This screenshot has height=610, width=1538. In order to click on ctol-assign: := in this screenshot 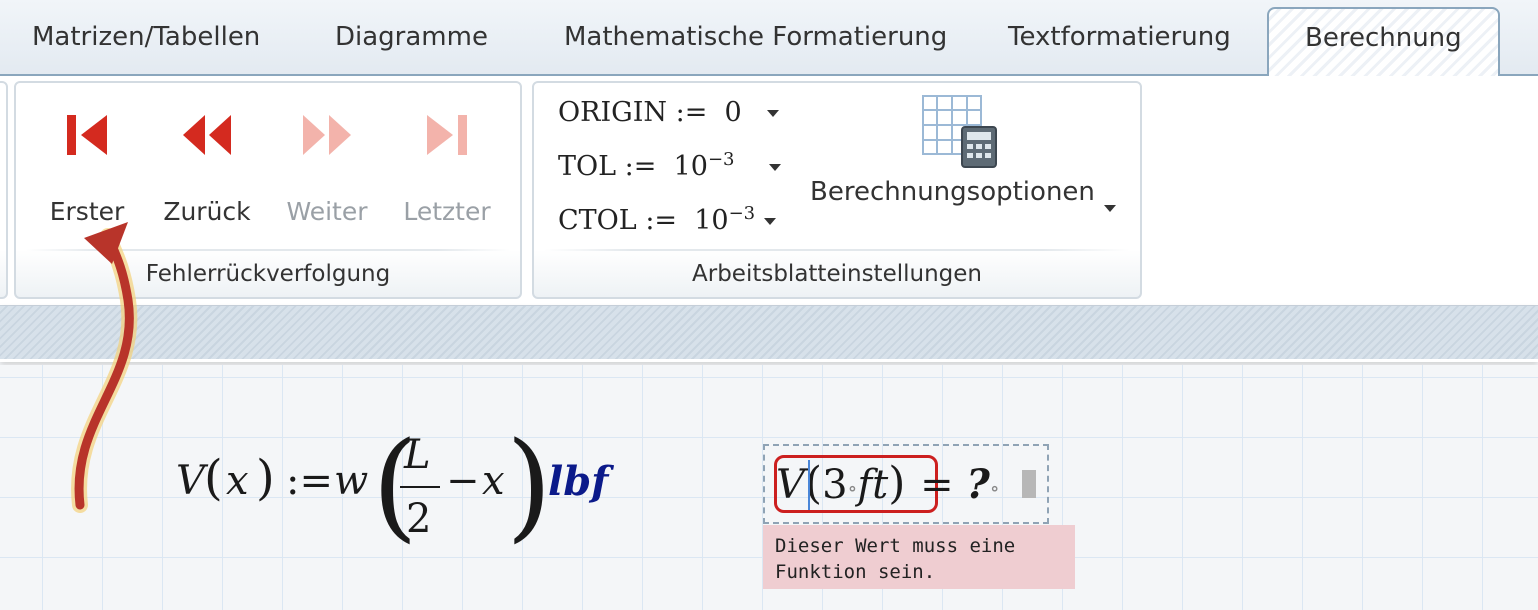, I will do `click(661, 220)`.